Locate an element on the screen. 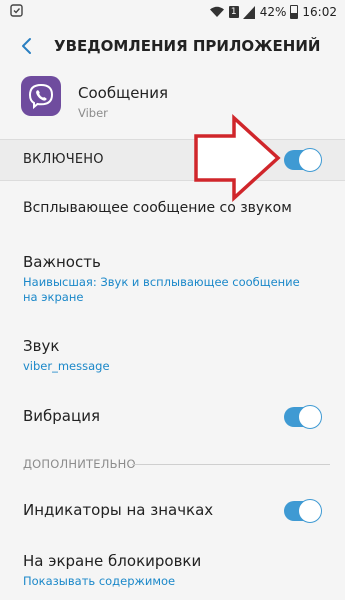  viber-logo-glyph is located at coordinates (41, 96).